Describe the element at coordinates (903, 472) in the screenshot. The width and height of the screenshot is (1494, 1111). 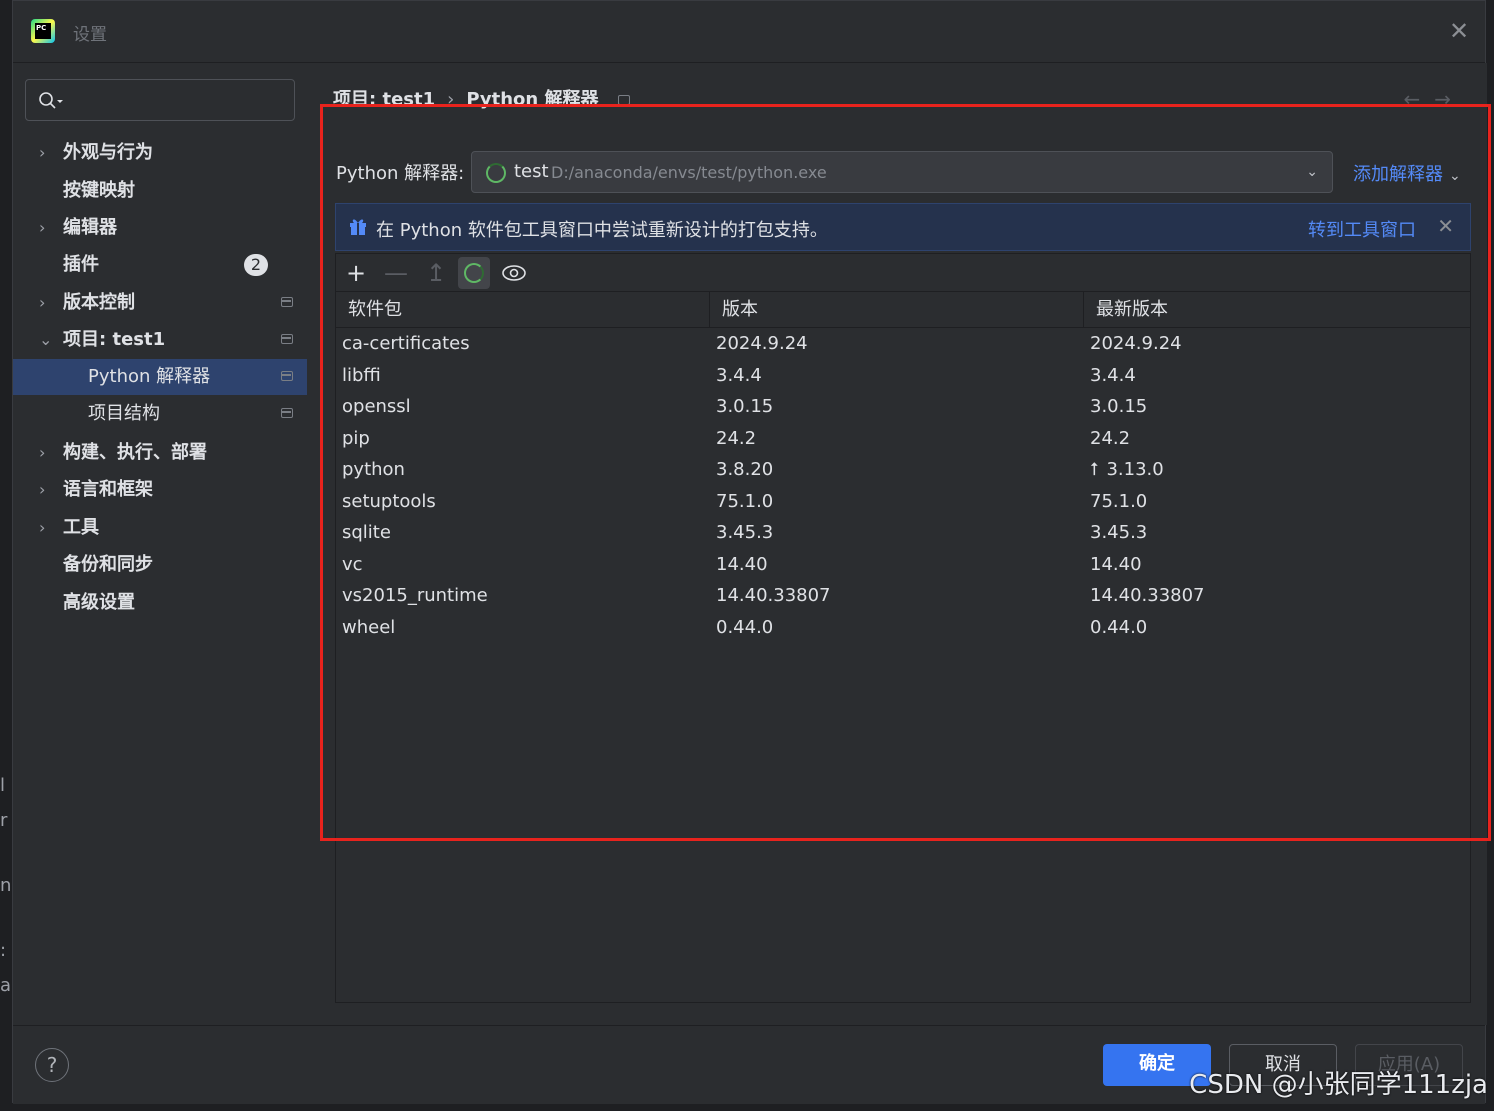
I see `table-row: python 3.8.20 ⭡ 3.13.0` at that location.